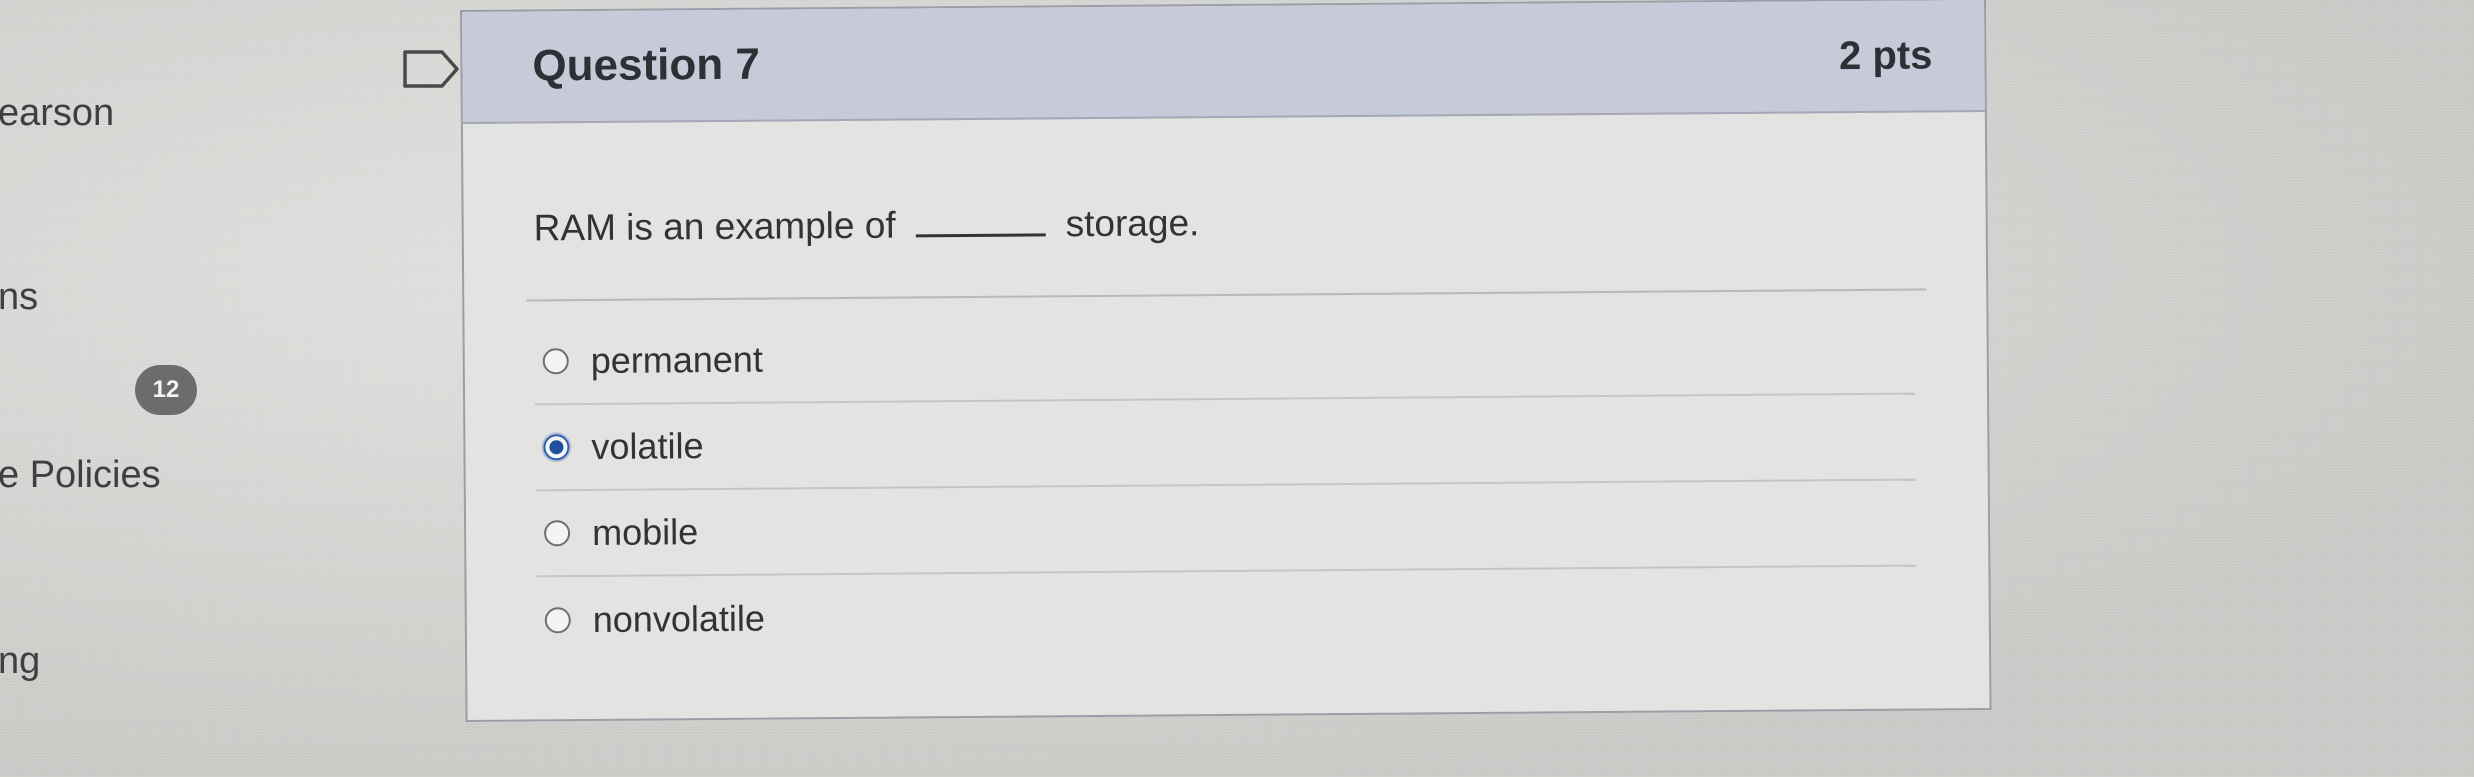  I want to click on answer-option-permanent: permanent, so click(1225, 357).